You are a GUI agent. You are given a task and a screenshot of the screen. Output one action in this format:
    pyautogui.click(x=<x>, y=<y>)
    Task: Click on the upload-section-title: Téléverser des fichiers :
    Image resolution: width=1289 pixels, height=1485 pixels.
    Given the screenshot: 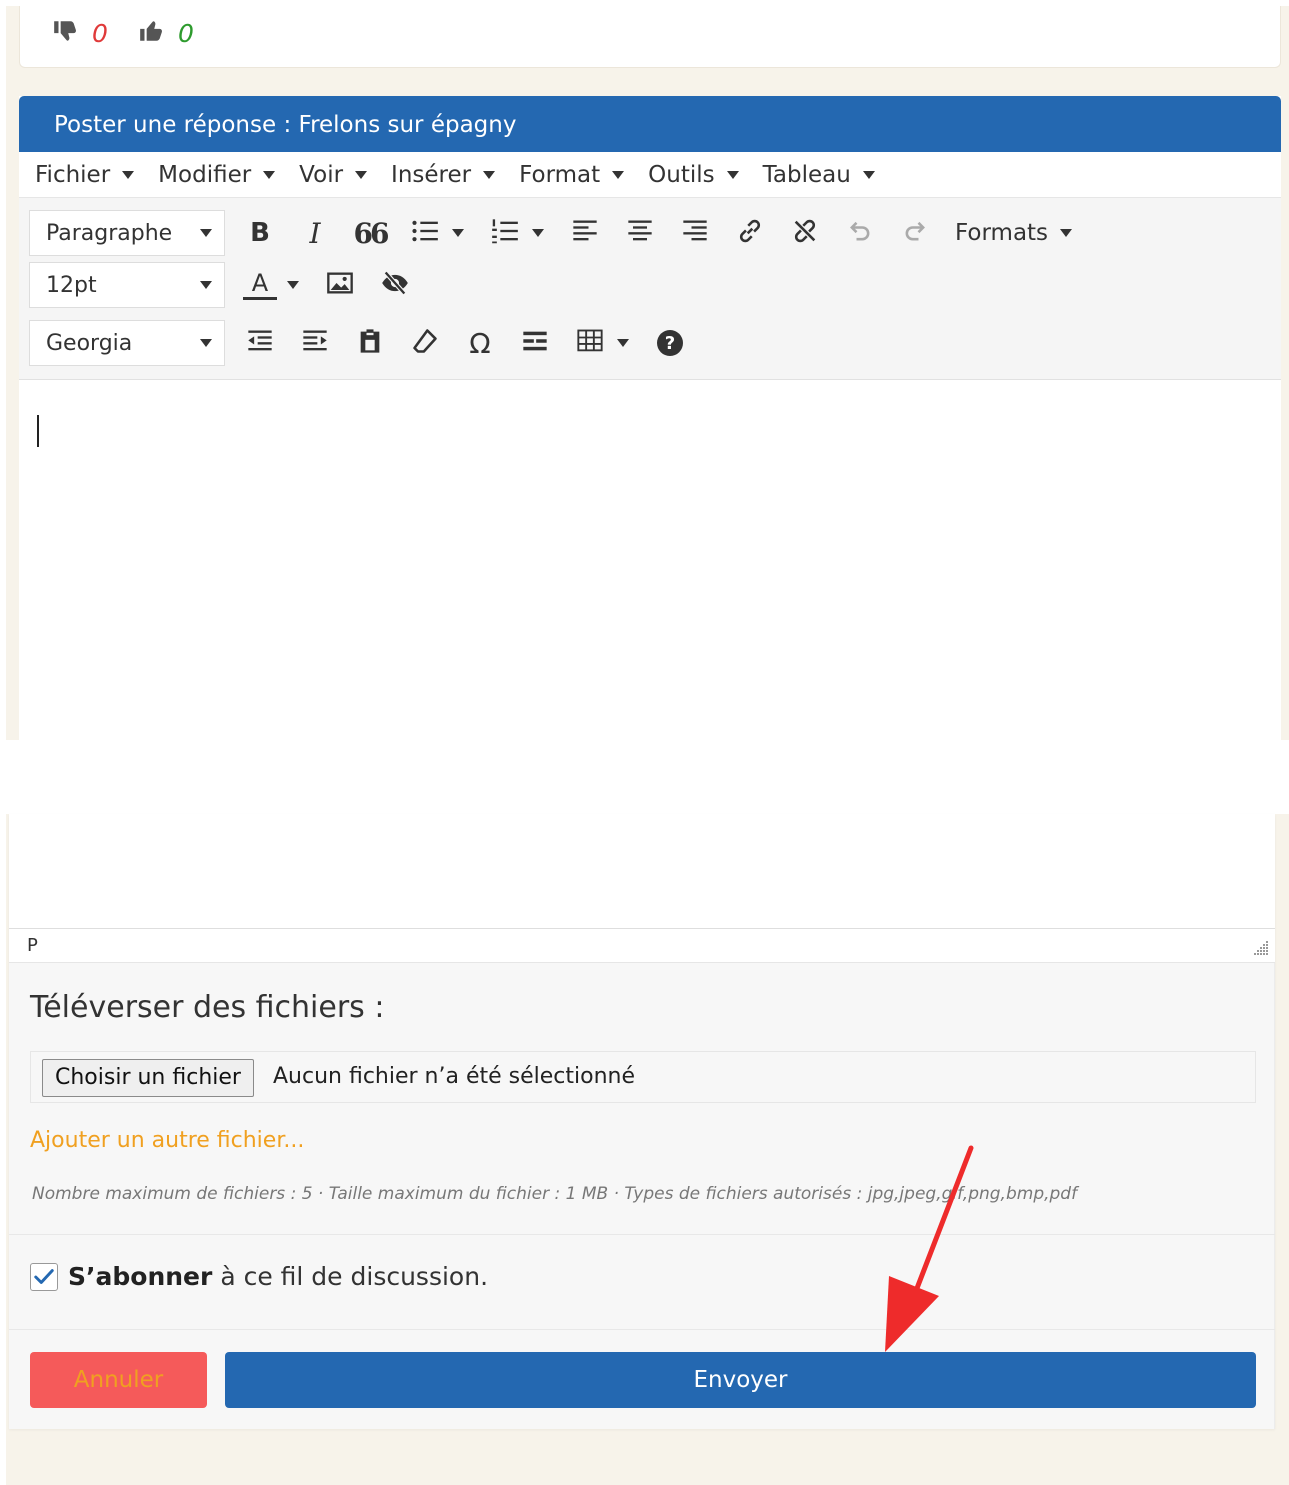 What is the action you would take?
    pyautogui.click(x=207, y=1007)
    